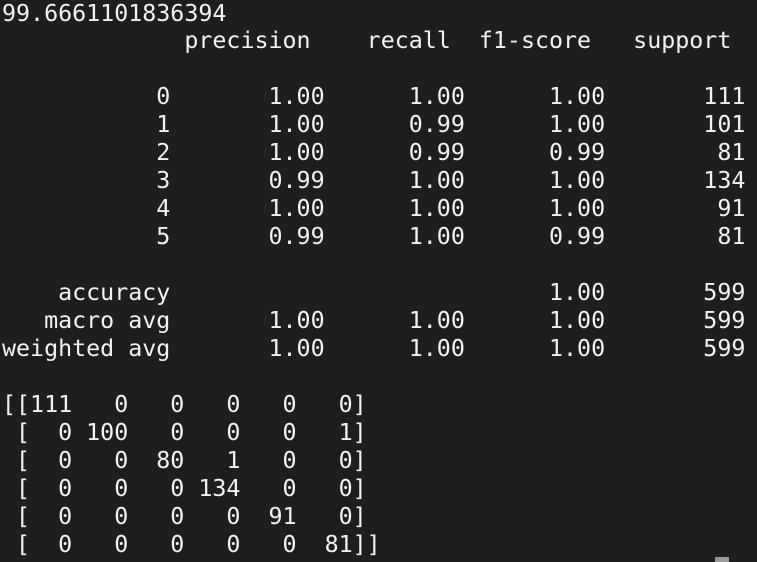 The height and width of the screenshot is (562, 757). What do you see at coordinates (374, 180) in the screenshot?
I see `report-row-class-3: 3 0.99 1.00 1.00 134` at bounding box center [374, 180].